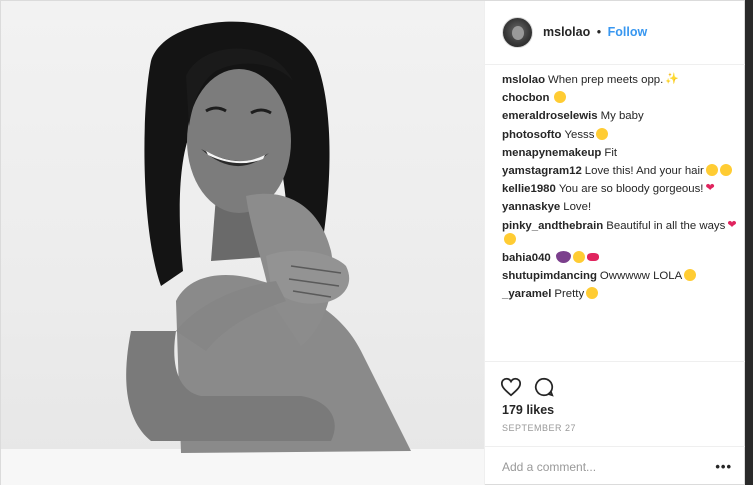 Image resolution: width=753 pixels, height=485 pixels. I want to click on comment-username: kellie1980, so click(529, 189).